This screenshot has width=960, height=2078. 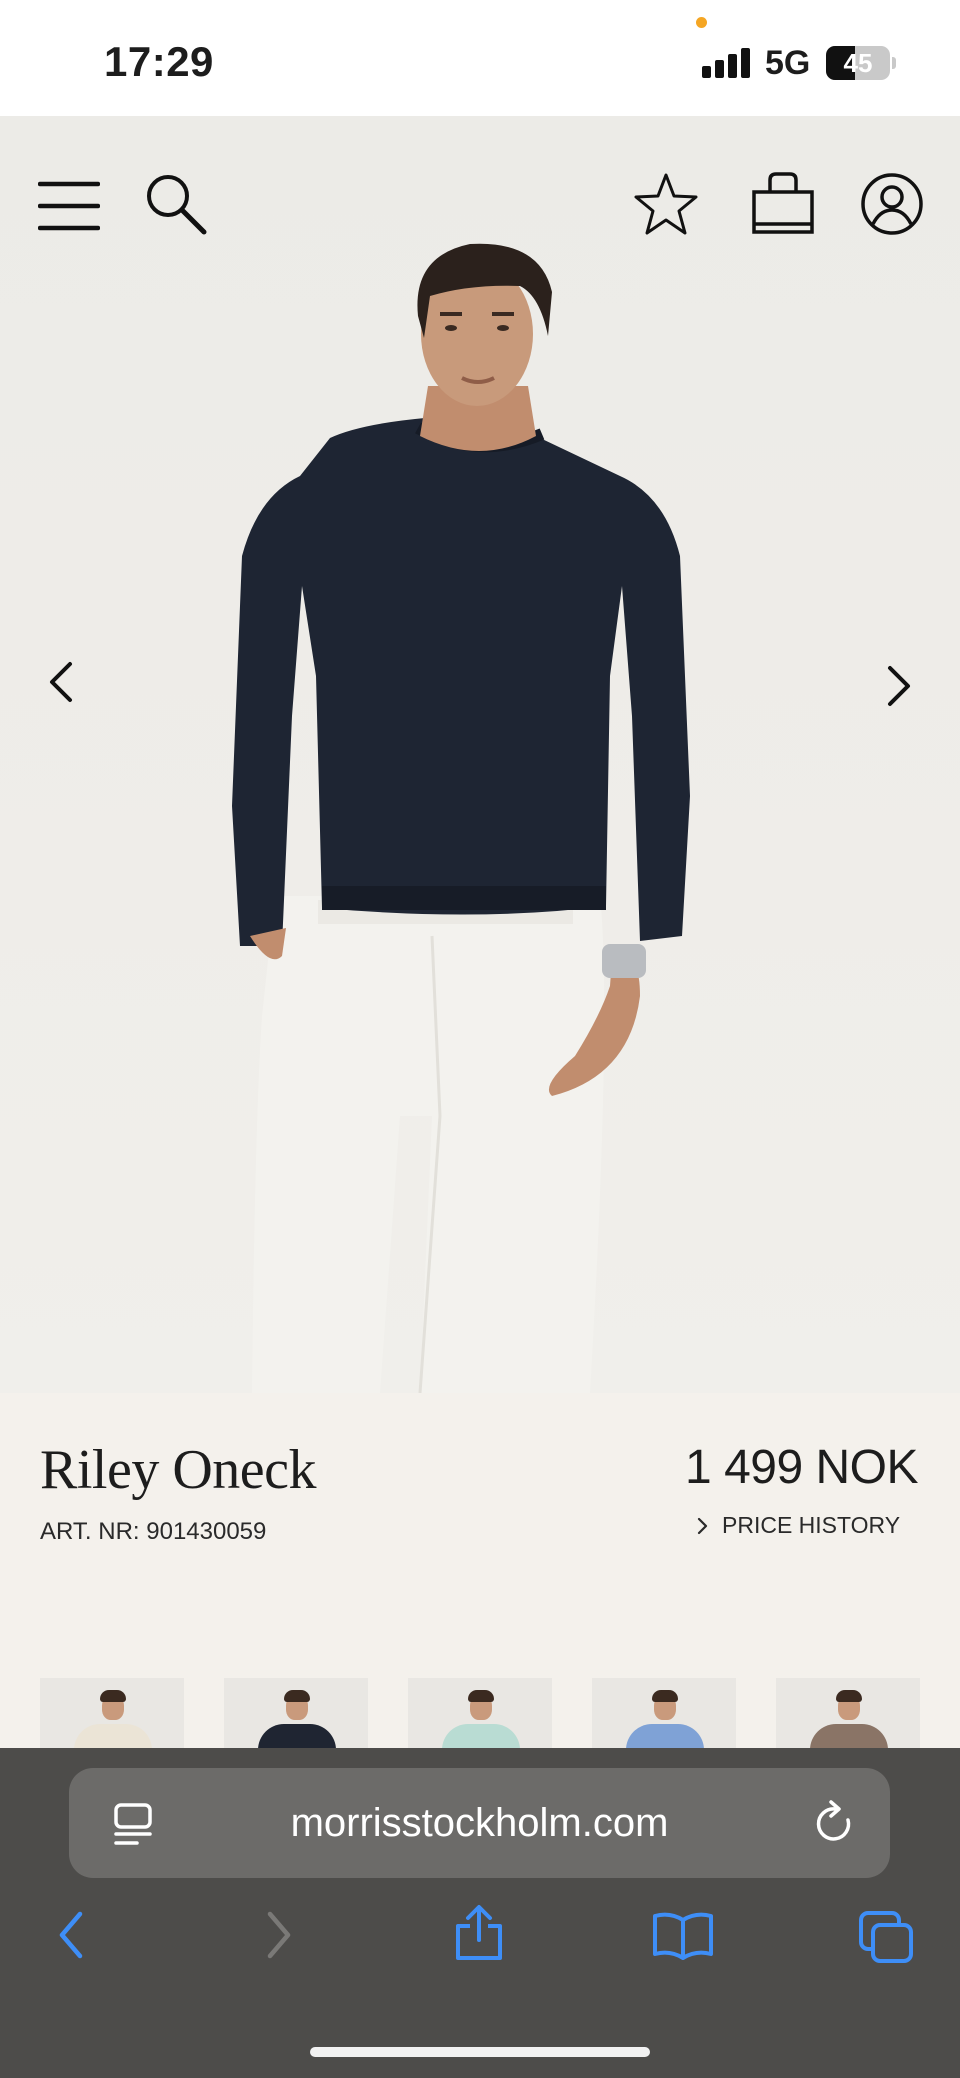 I want to click on url-text: morrisstockholm.com, so click(x=479, y=1823).